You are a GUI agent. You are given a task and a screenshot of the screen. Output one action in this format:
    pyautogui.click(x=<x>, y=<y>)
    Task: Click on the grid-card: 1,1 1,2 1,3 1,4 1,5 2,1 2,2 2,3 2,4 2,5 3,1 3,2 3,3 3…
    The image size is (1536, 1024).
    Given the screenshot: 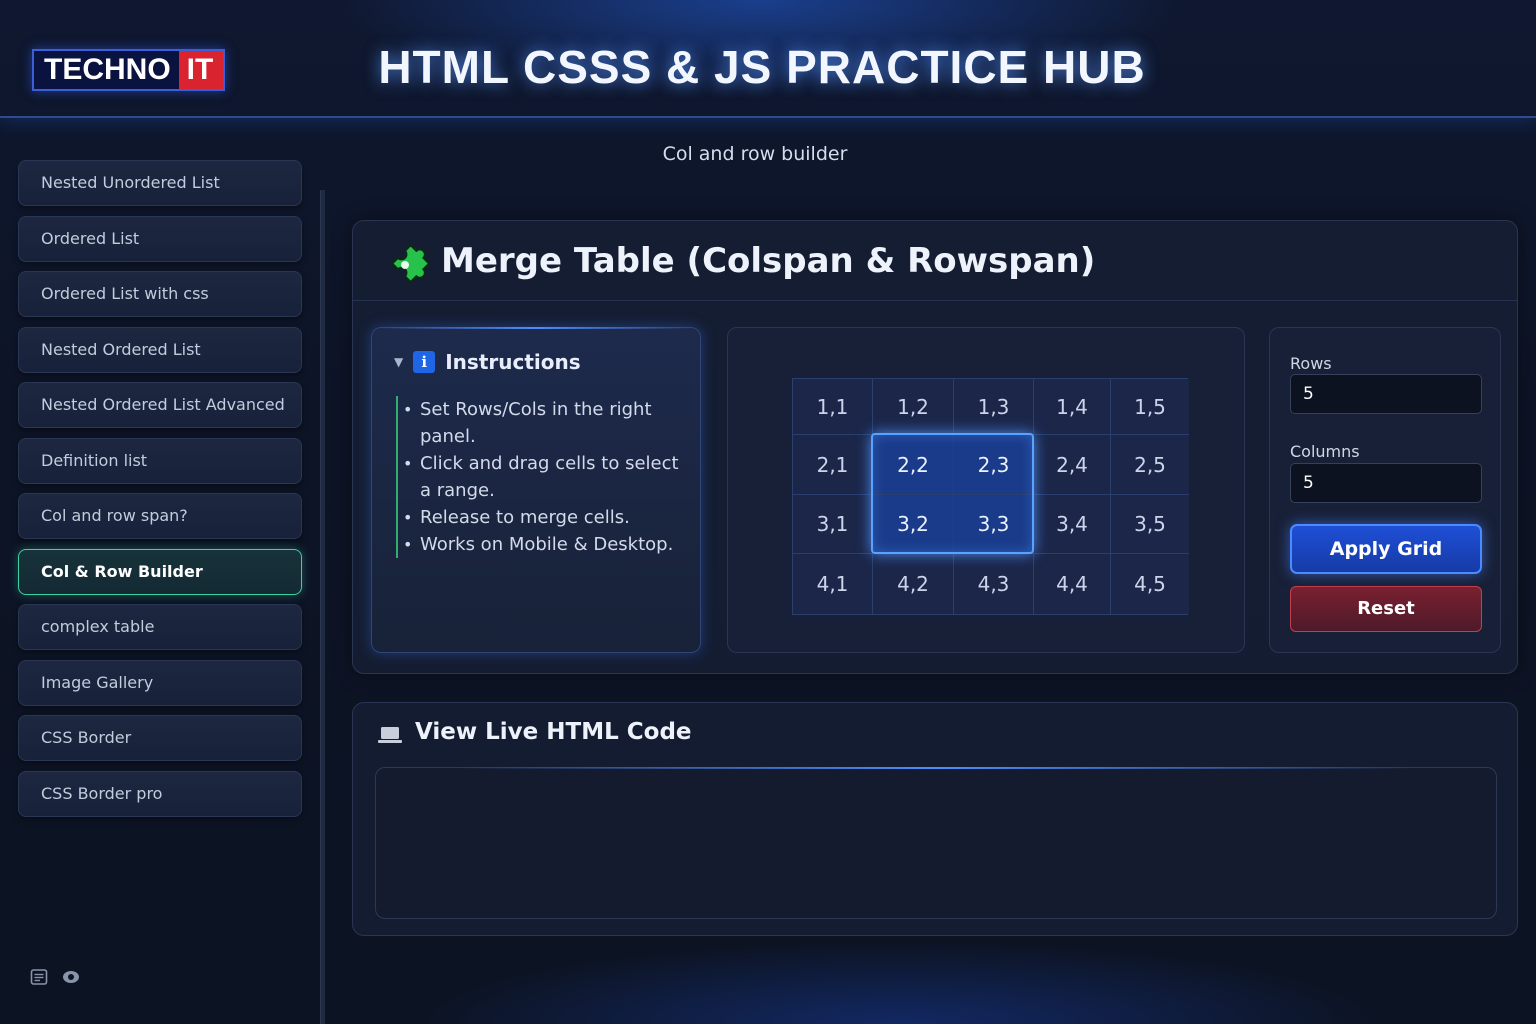 What is the action you would take?
    pyautogui.click(x=986, y=490)
    